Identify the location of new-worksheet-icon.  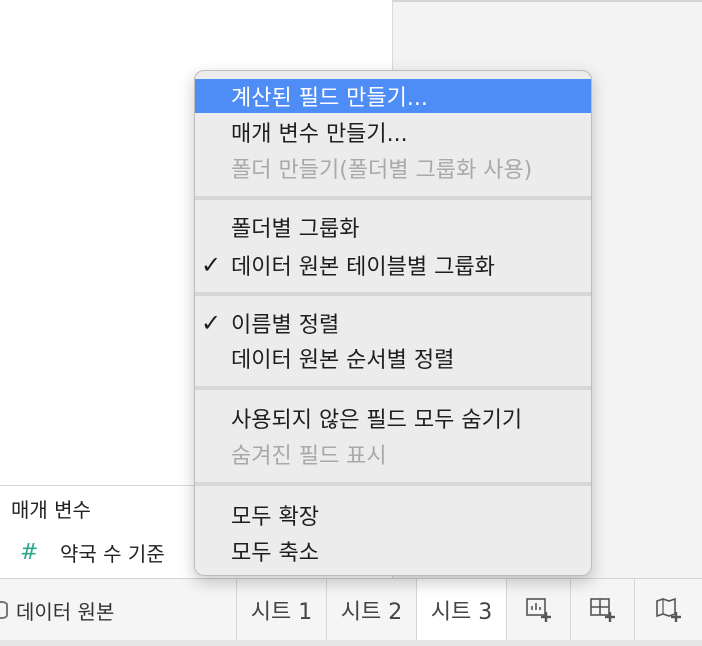
(538, 610).